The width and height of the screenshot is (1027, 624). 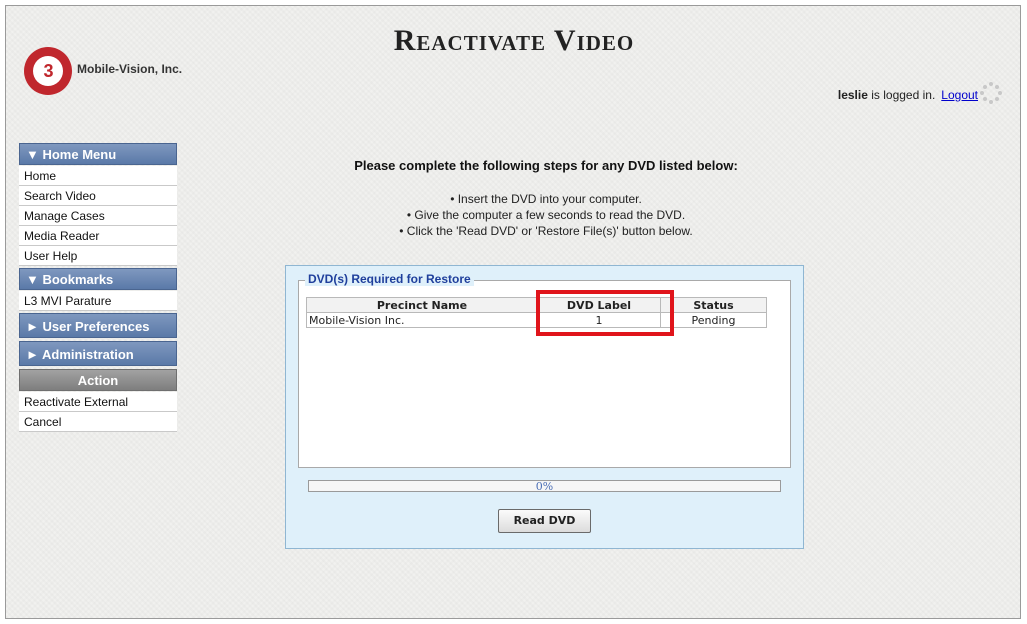 What do you see at coordinates (98, 402) in the screenshot?
I see `sidebar-item-reactivate-external: Reactivate External` at bounding box center [98, 402].